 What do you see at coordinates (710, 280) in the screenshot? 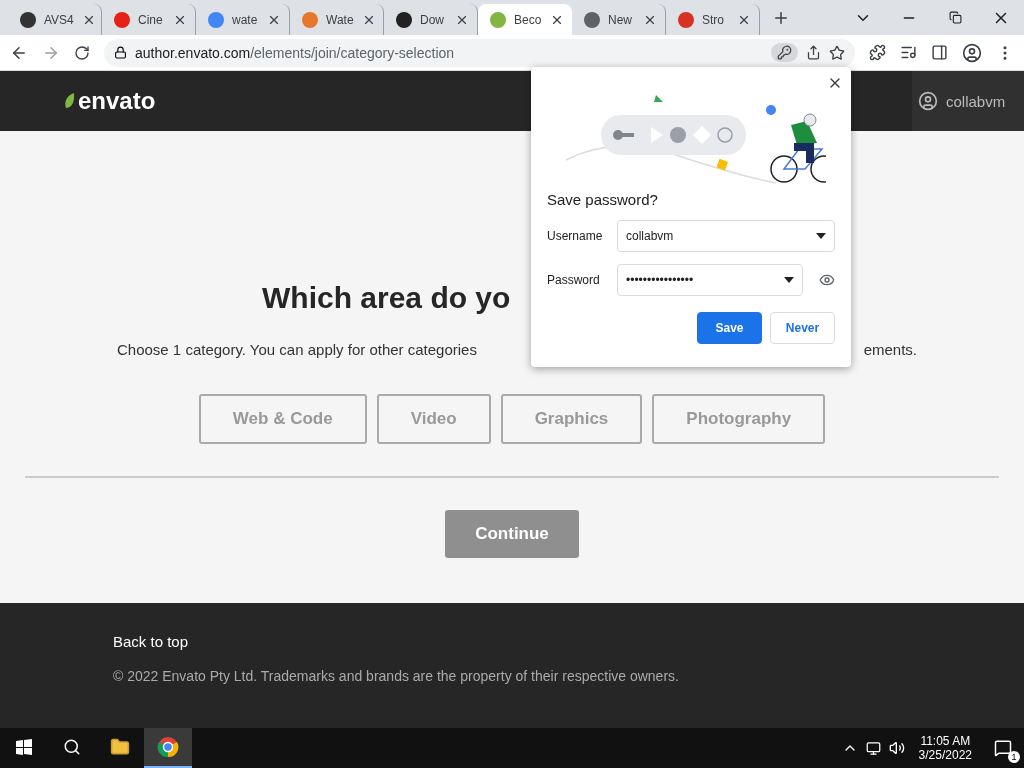
I see `password-field: ••••••••••••••••` at bounding box center [710, 280].